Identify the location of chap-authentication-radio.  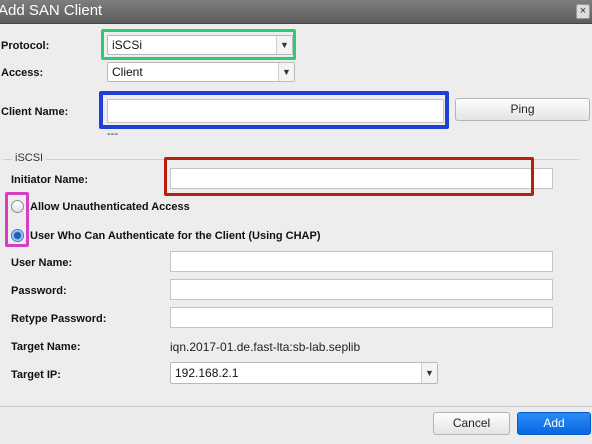
(17, 235).